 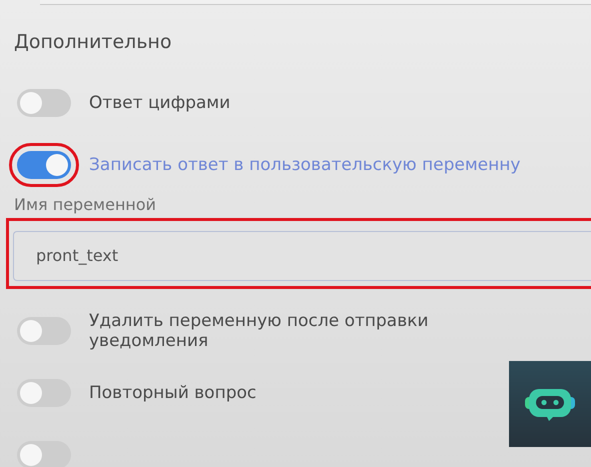 What do you see at coordinates (86, 204) in the screenshot?
I see `field-label: Имя переменной` at bounding box center [86, 204].